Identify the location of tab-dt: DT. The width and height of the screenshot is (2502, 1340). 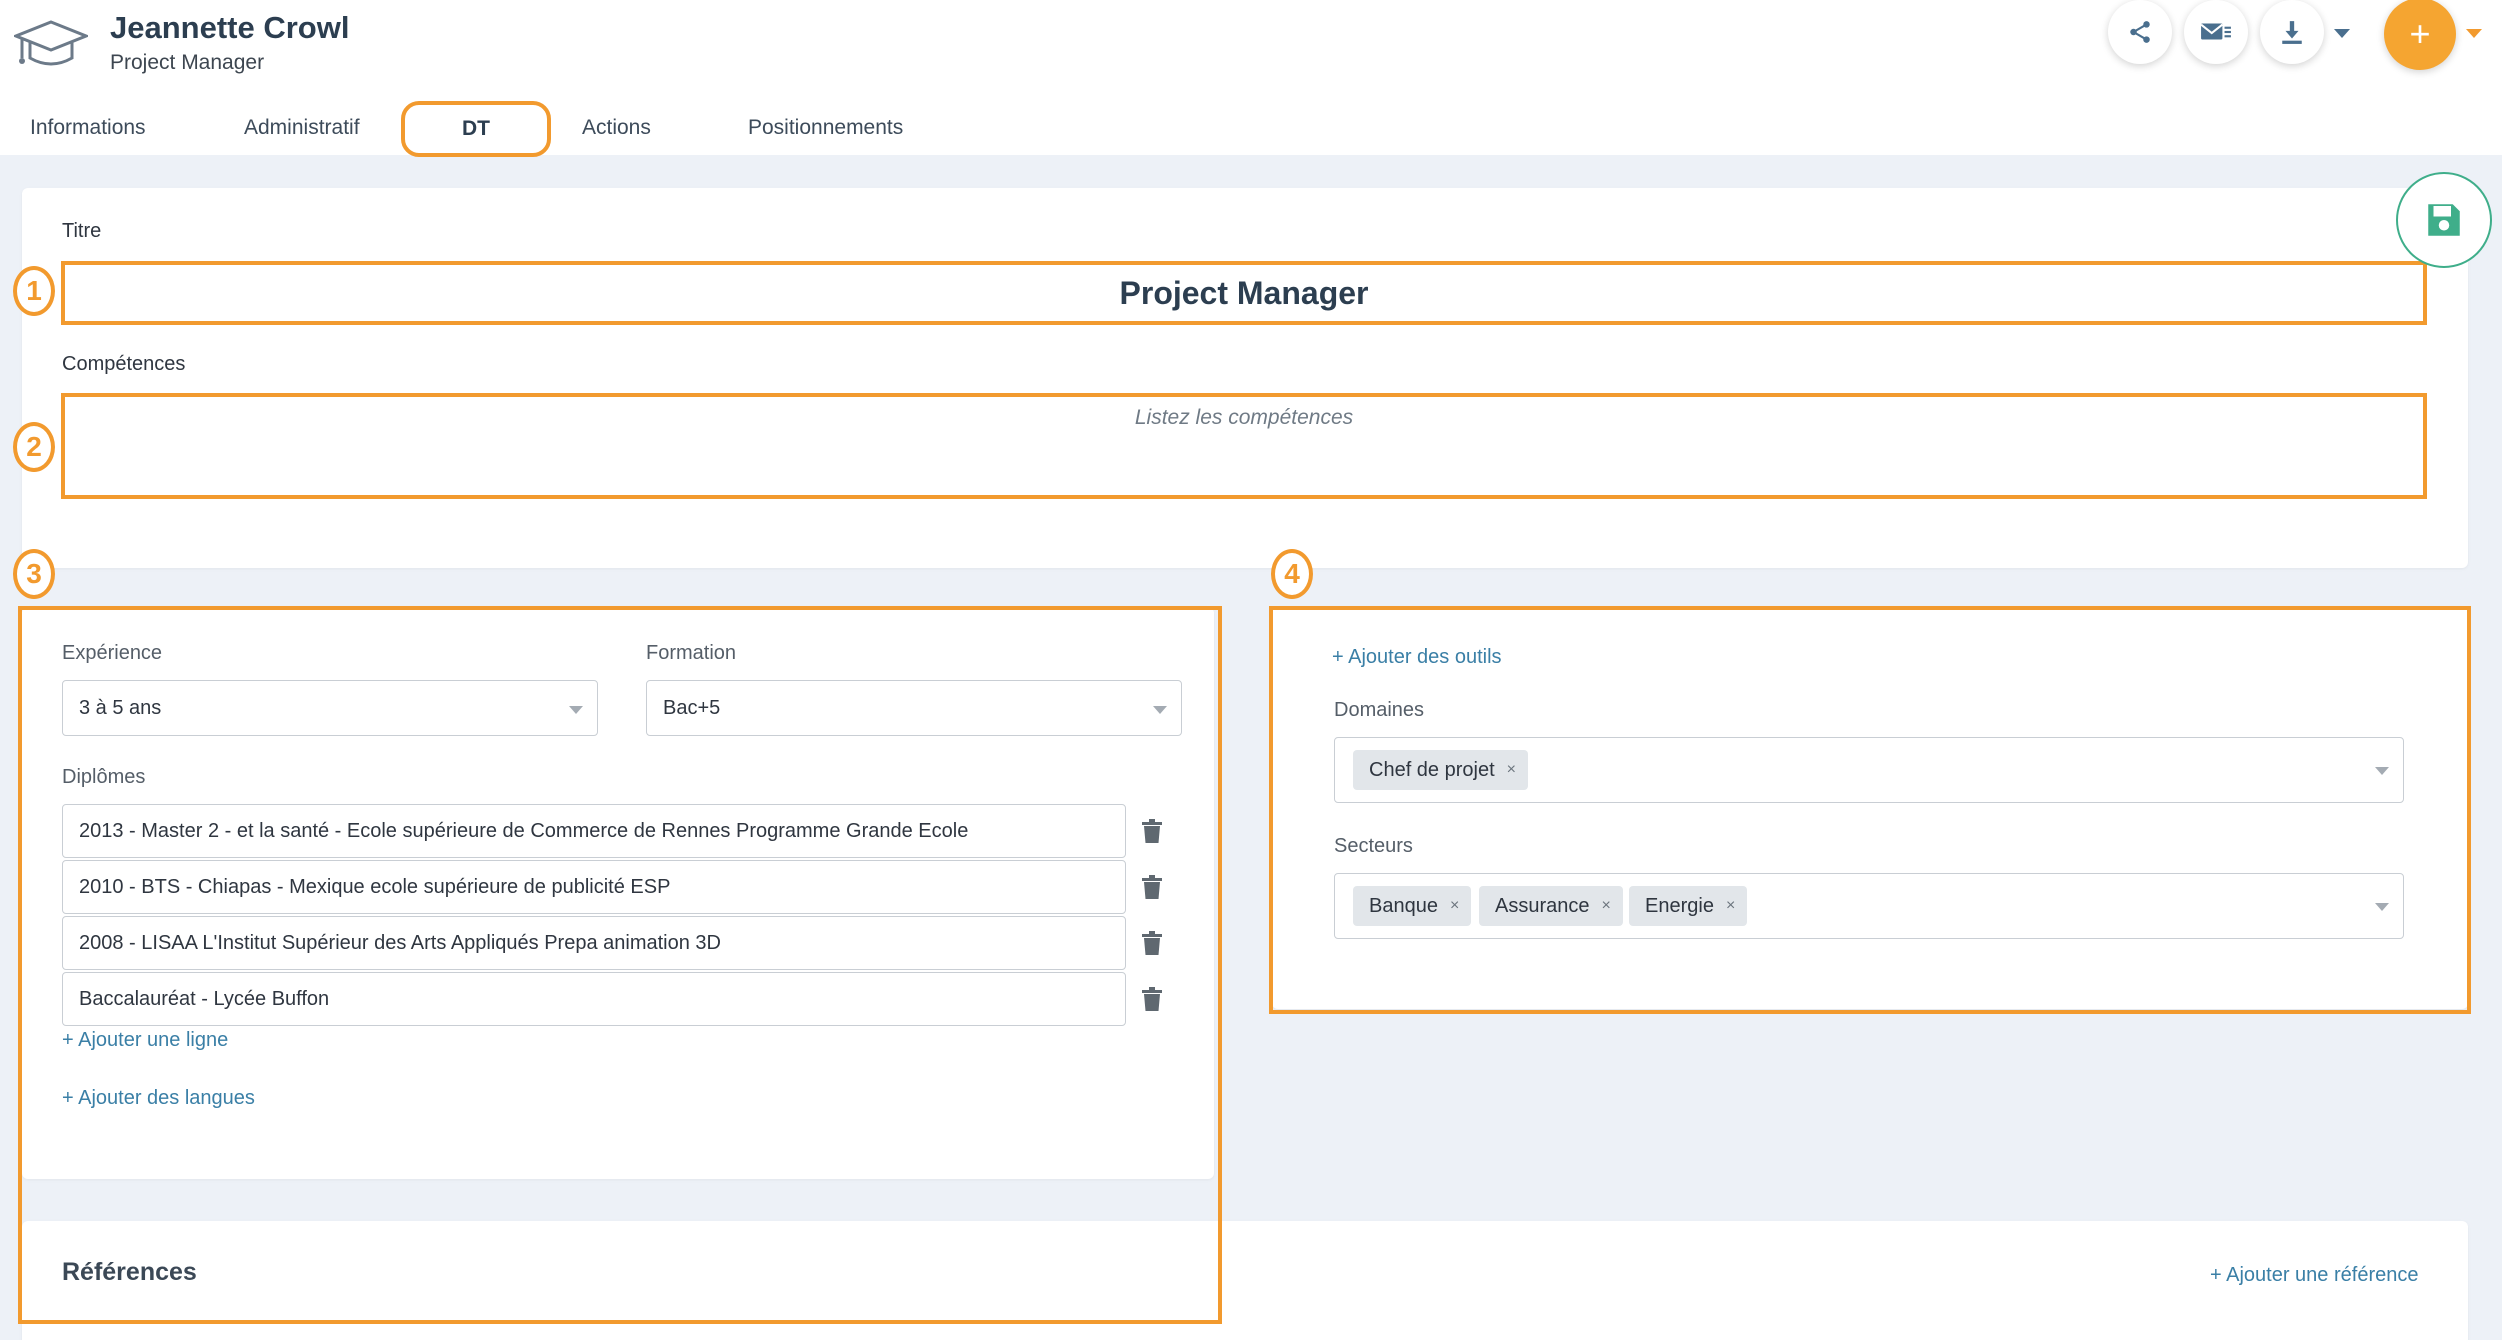
(476, 129).